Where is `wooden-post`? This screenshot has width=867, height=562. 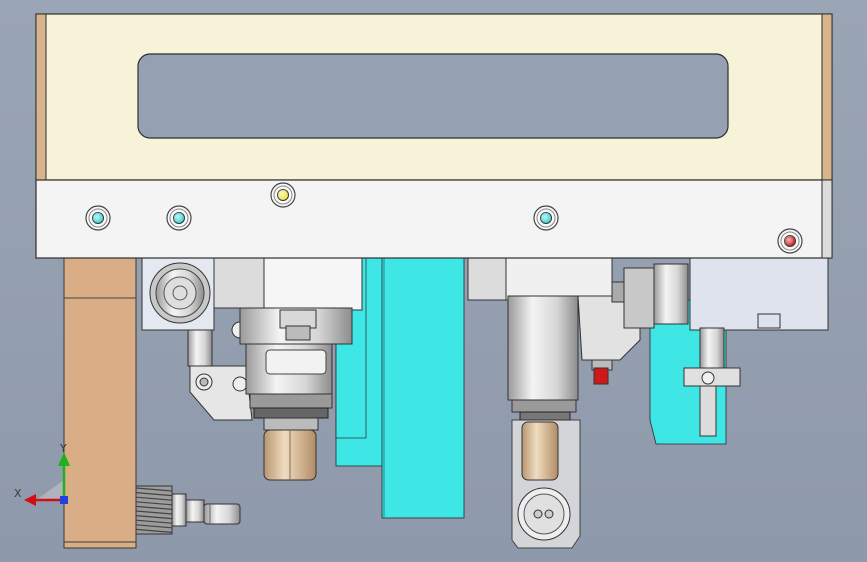
wooden-post is located at coordinates (100, 403).